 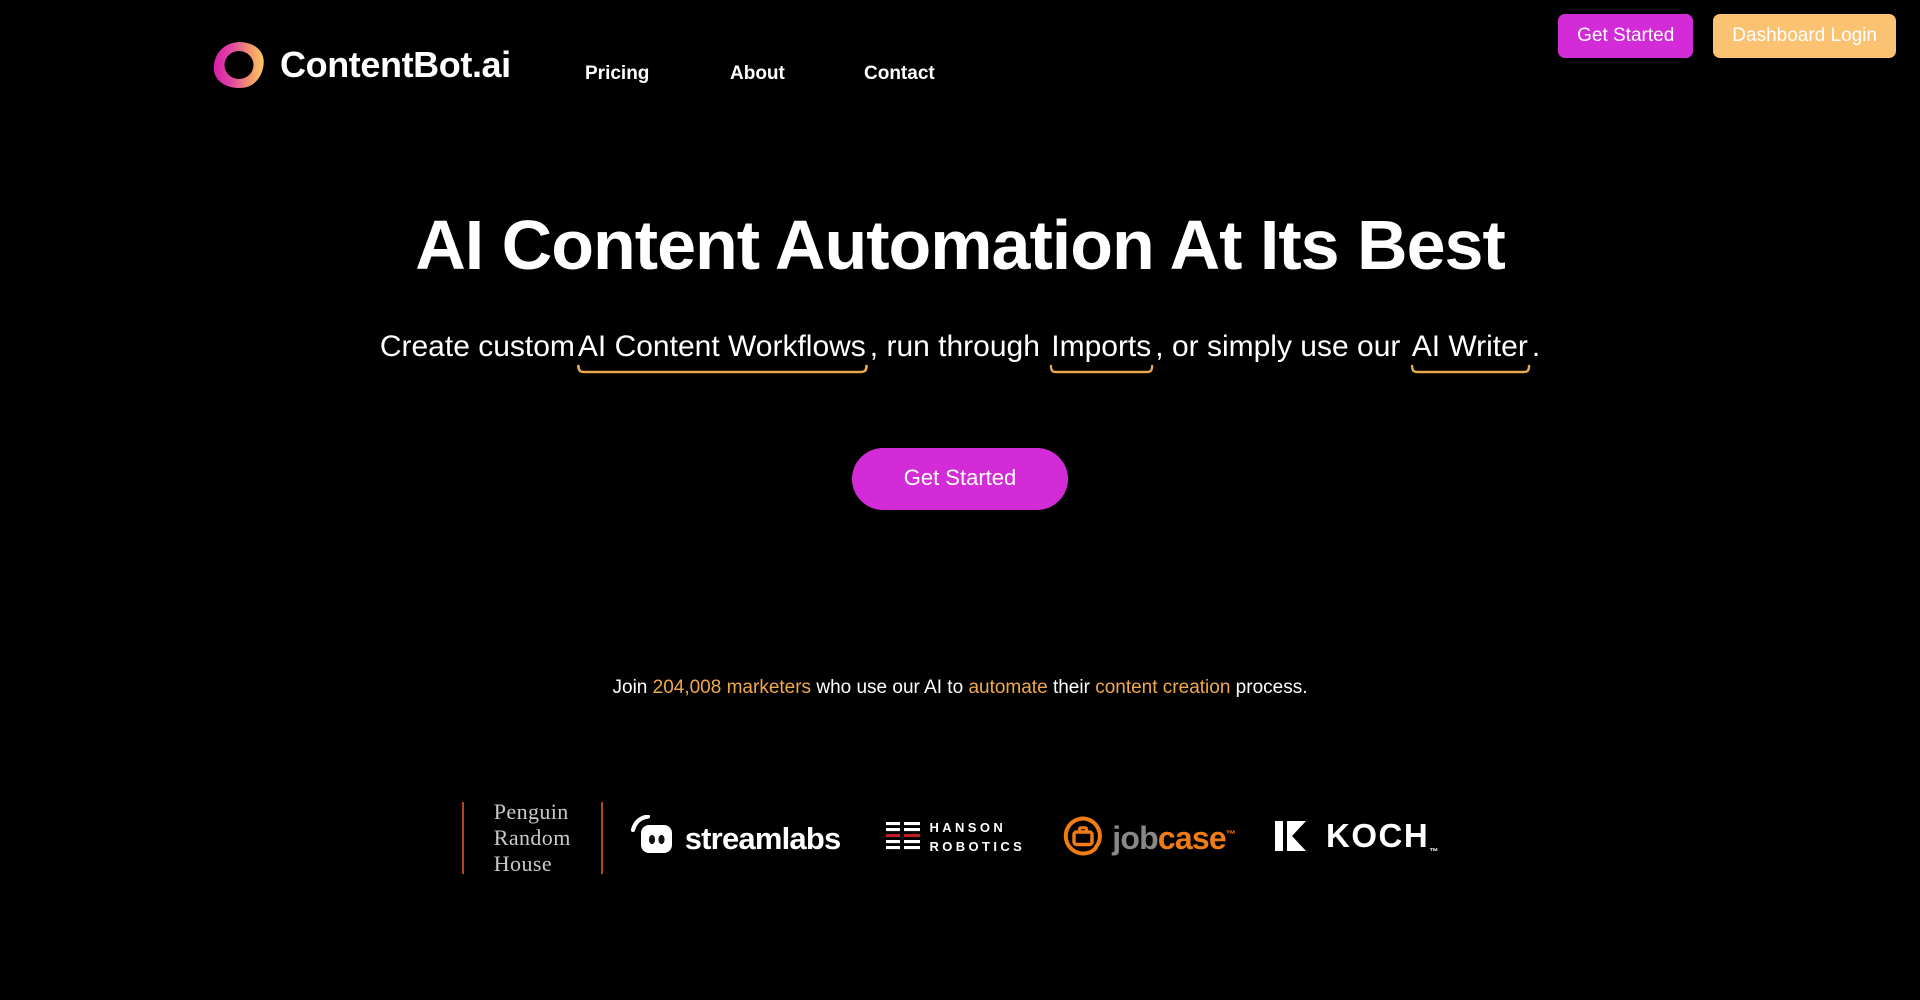 I want to click on gradient-ring-icon, so click(x=239, y=65).